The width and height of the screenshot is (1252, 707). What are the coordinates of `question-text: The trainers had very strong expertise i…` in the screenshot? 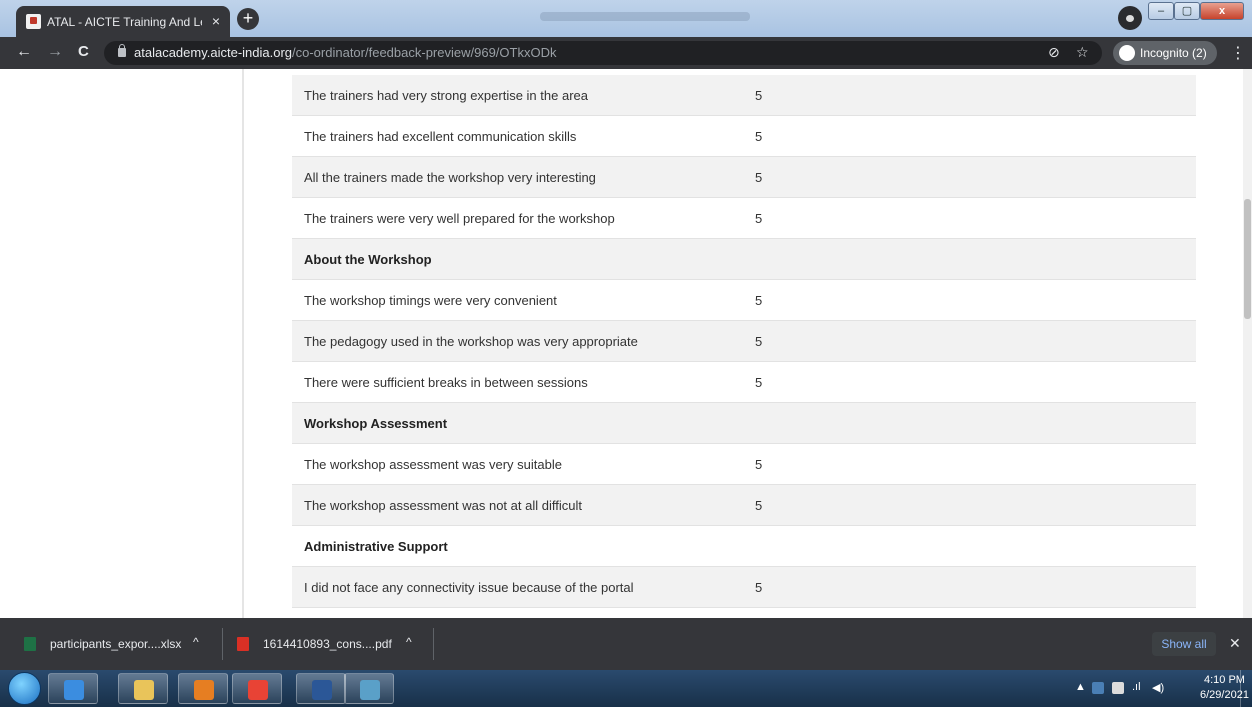 It's located at (446, 95).